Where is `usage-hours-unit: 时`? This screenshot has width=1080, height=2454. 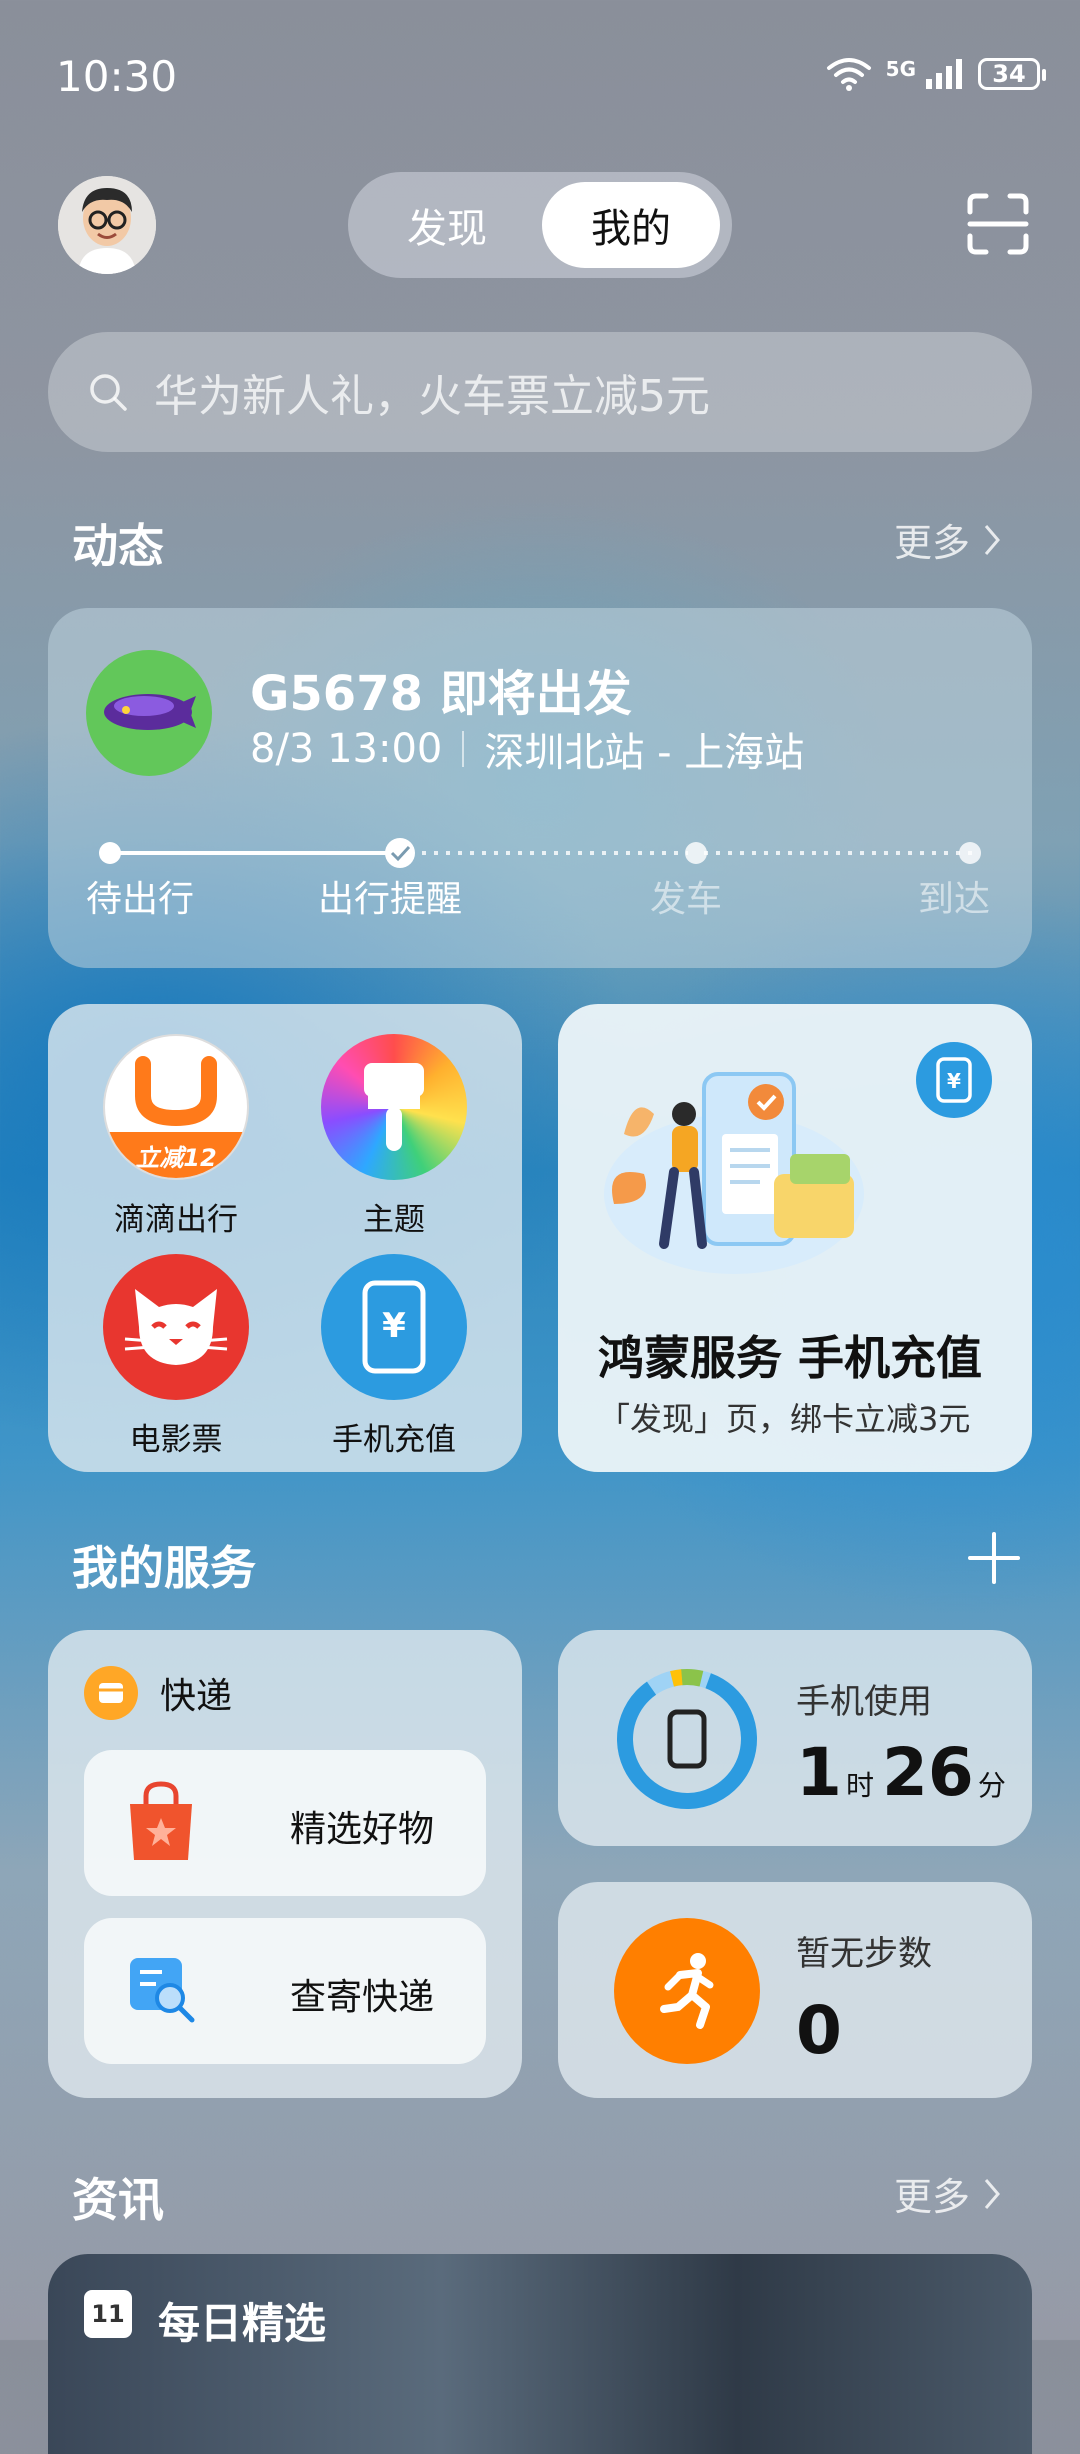
usage-hours-unit: 时 is located at coordinates (859, 1785).